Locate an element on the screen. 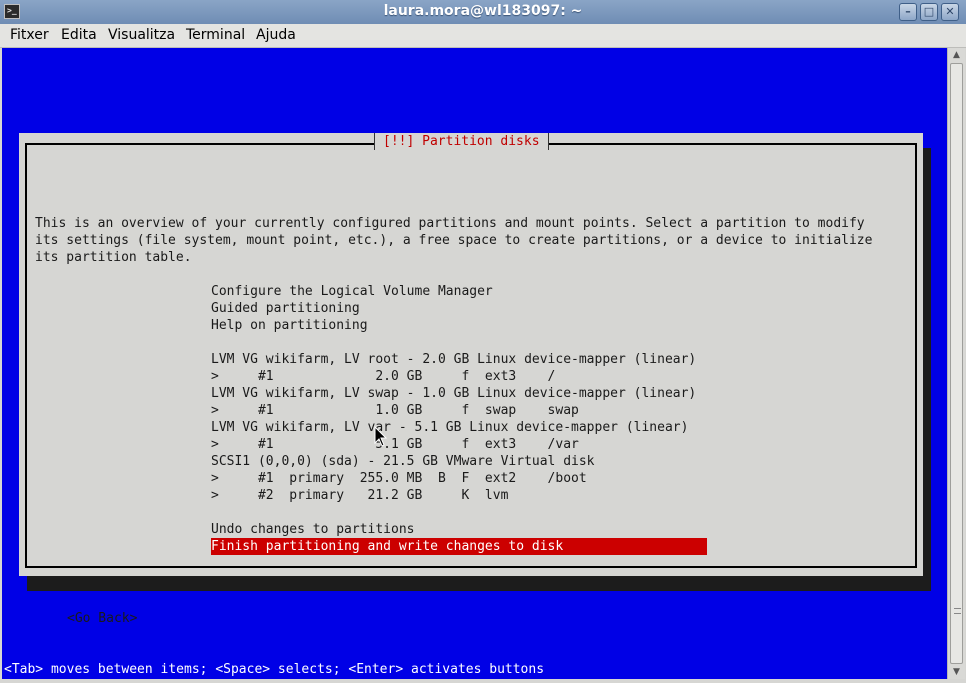 The height and width of the screenshot is (683, 966). menu-fitxer: Fitxer is located at coordinates (29, 35).